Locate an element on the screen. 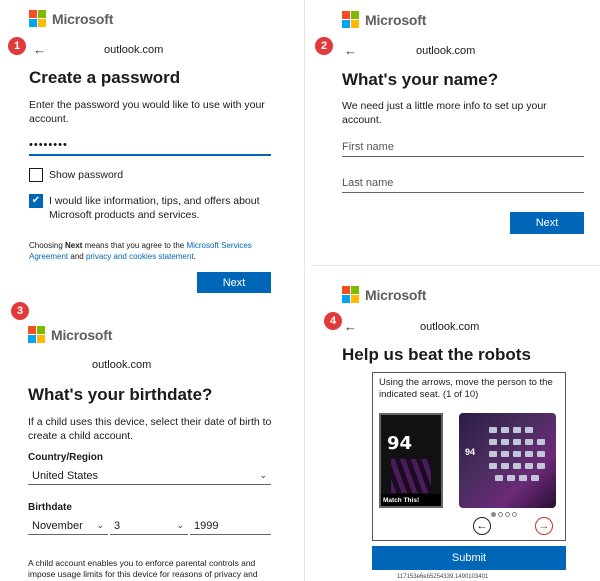 This screenshot has height=581, width=600. month-value: November is located at coordinates (57, 525).